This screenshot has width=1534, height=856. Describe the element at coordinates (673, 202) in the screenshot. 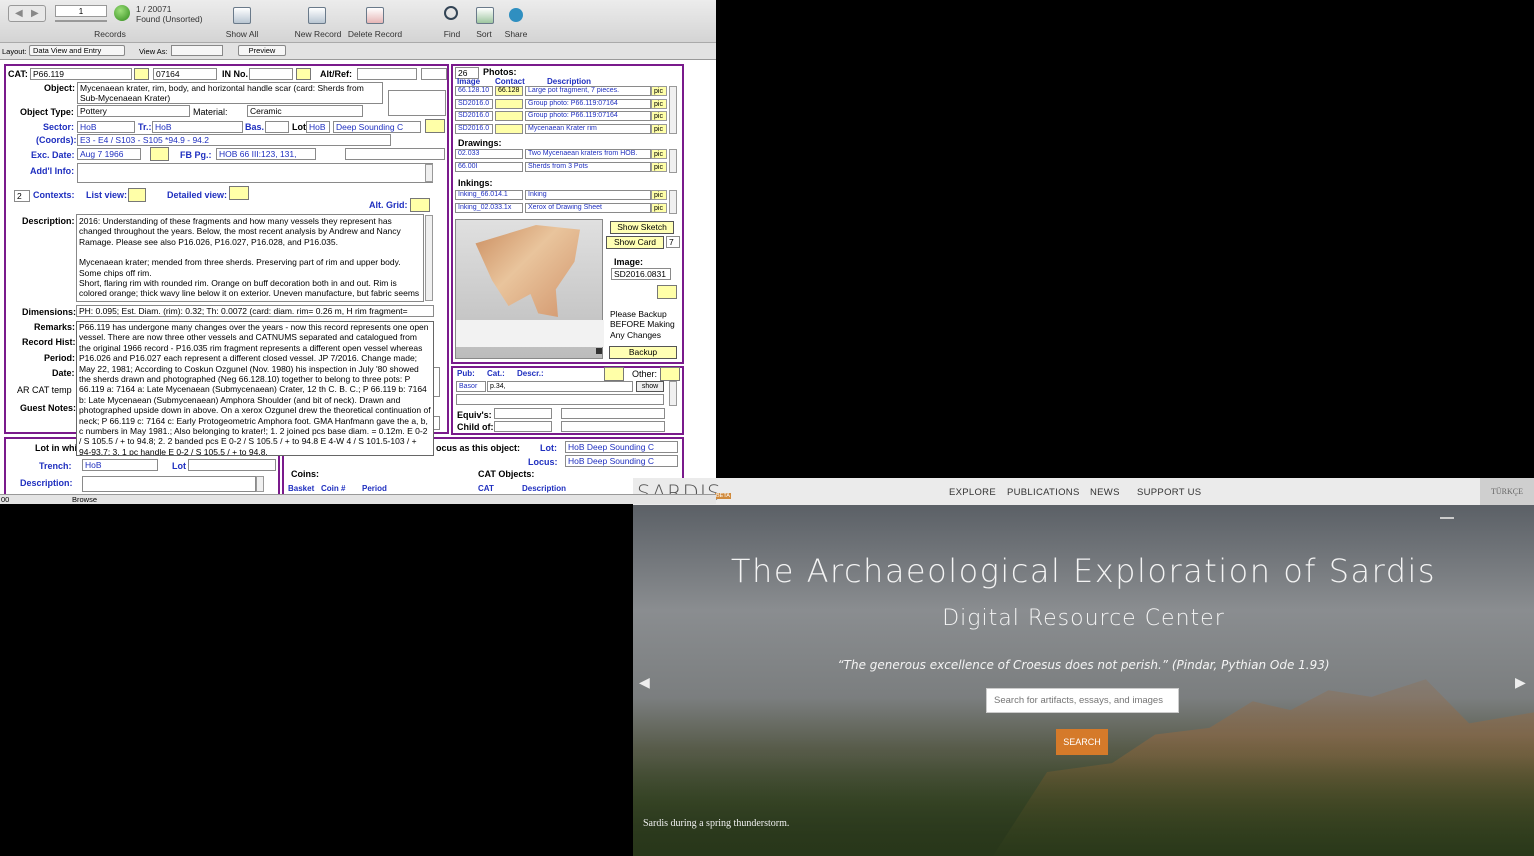

I see `inkings-scrollbar` at that location.